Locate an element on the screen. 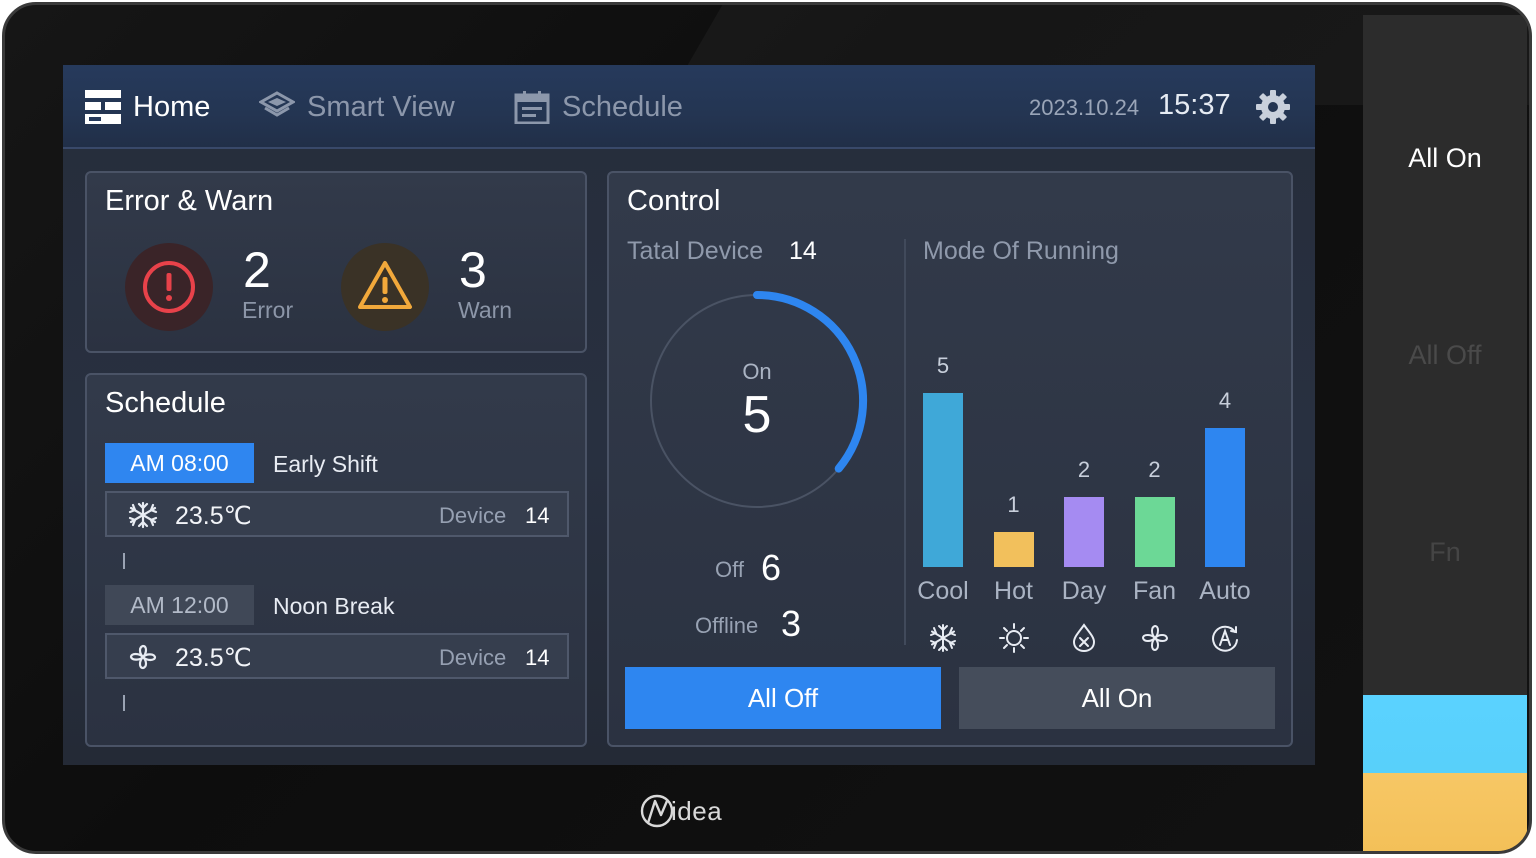 This screenshot has width=1536, height=858. schedule-title: Schedule is located at coordinates (165, 403).